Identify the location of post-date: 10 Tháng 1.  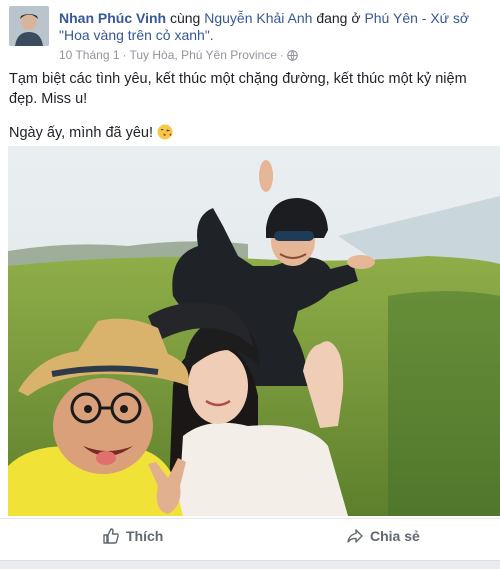
(89, 55).